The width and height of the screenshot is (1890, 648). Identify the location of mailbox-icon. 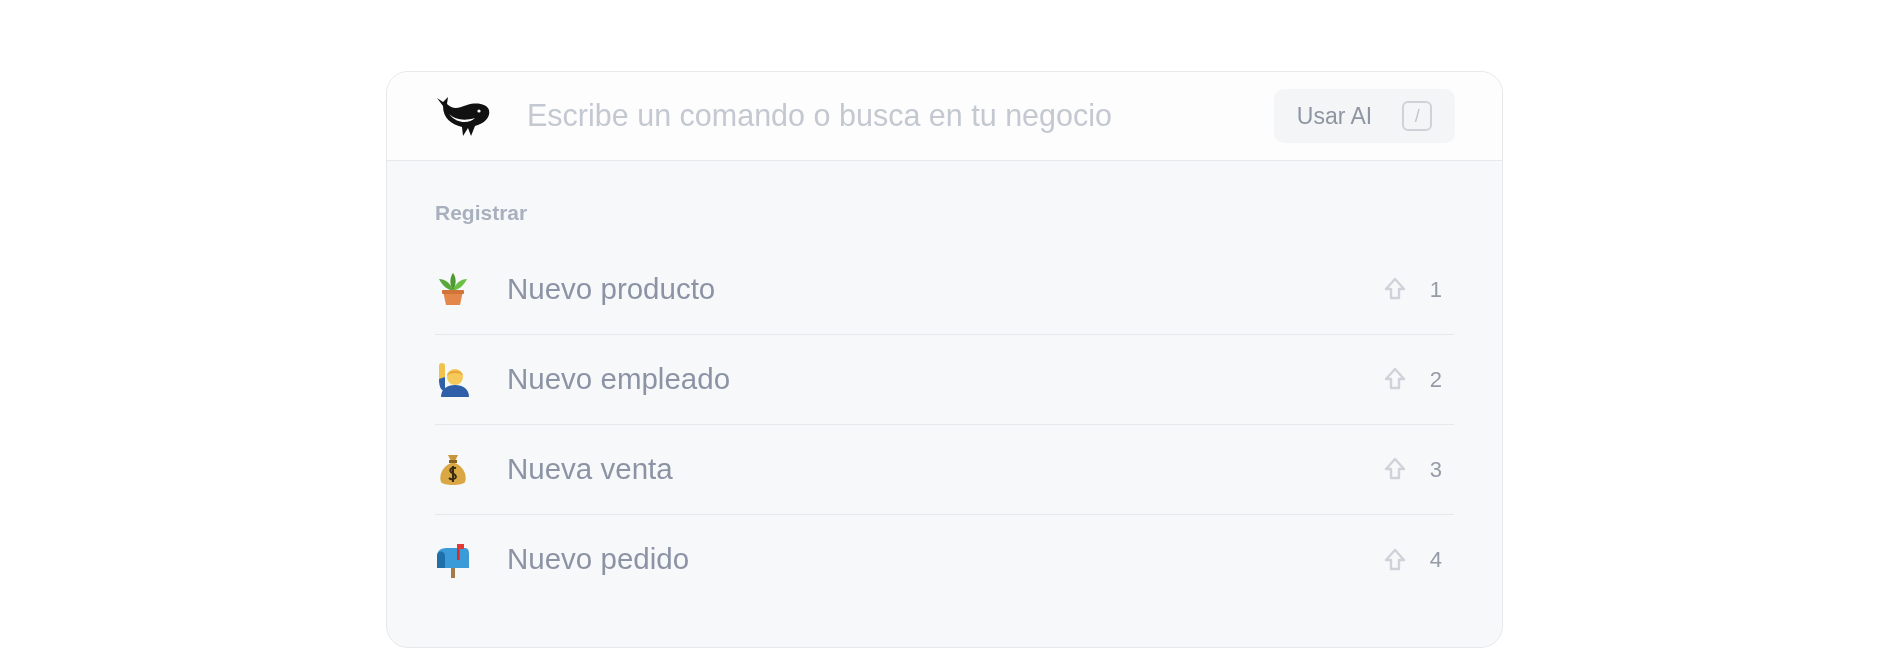
(453, 559).